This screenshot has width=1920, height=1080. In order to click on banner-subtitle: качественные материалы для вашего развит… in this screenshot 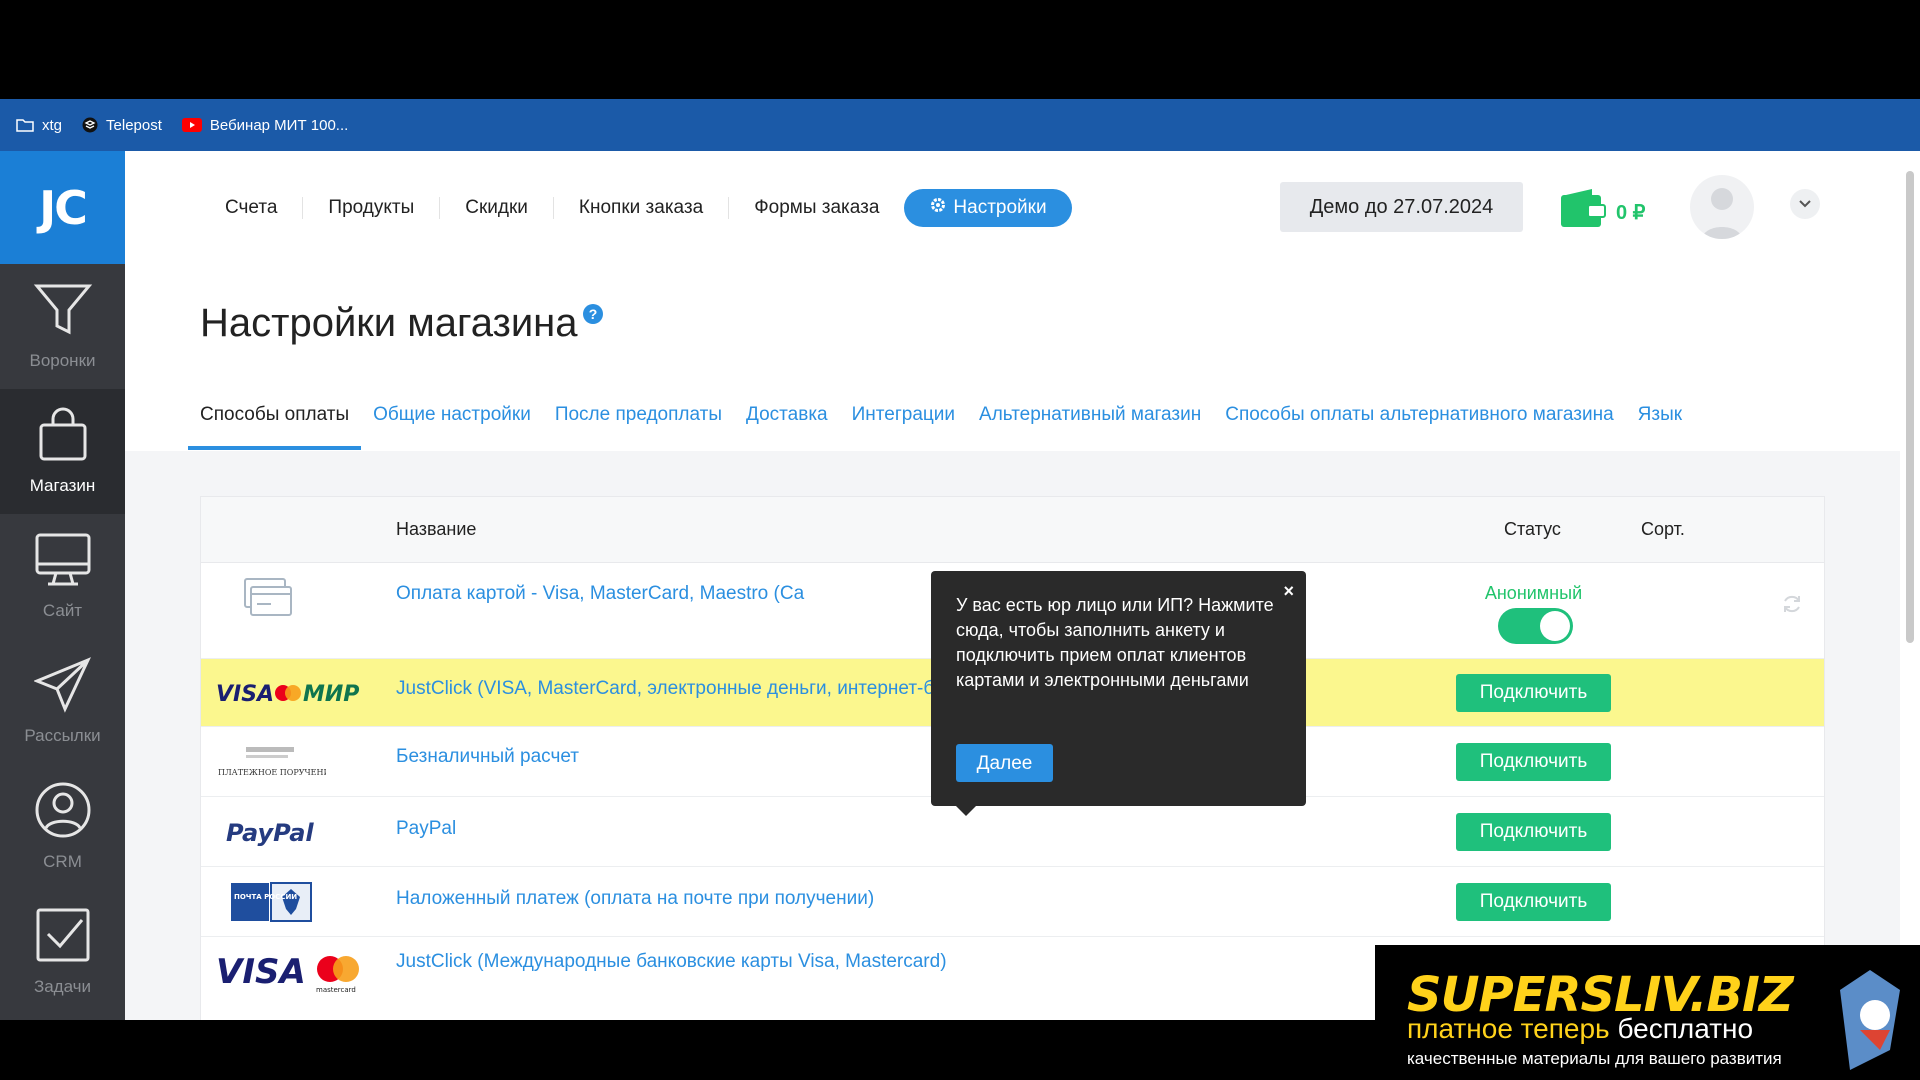, I will do `click(1594, 1058)`.